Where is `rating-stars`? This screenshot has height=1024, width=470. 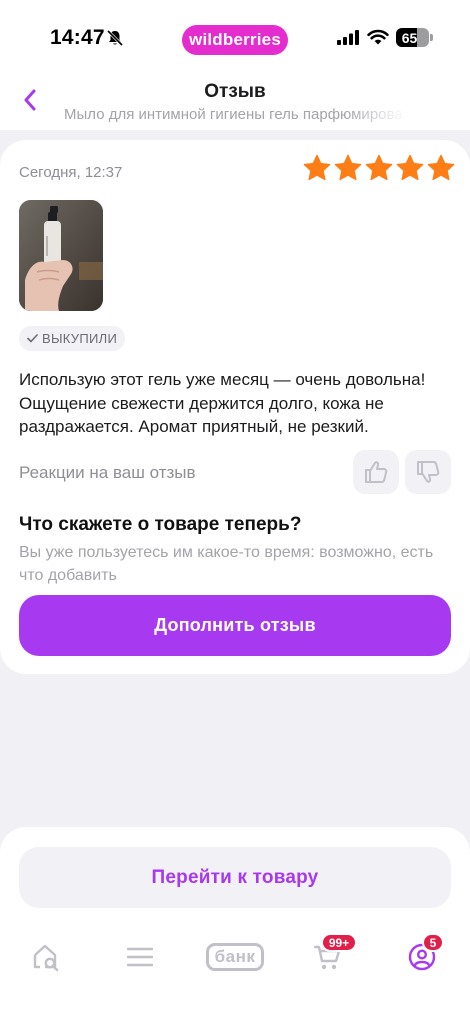 rating-stars is located at coordinates (379, 168).